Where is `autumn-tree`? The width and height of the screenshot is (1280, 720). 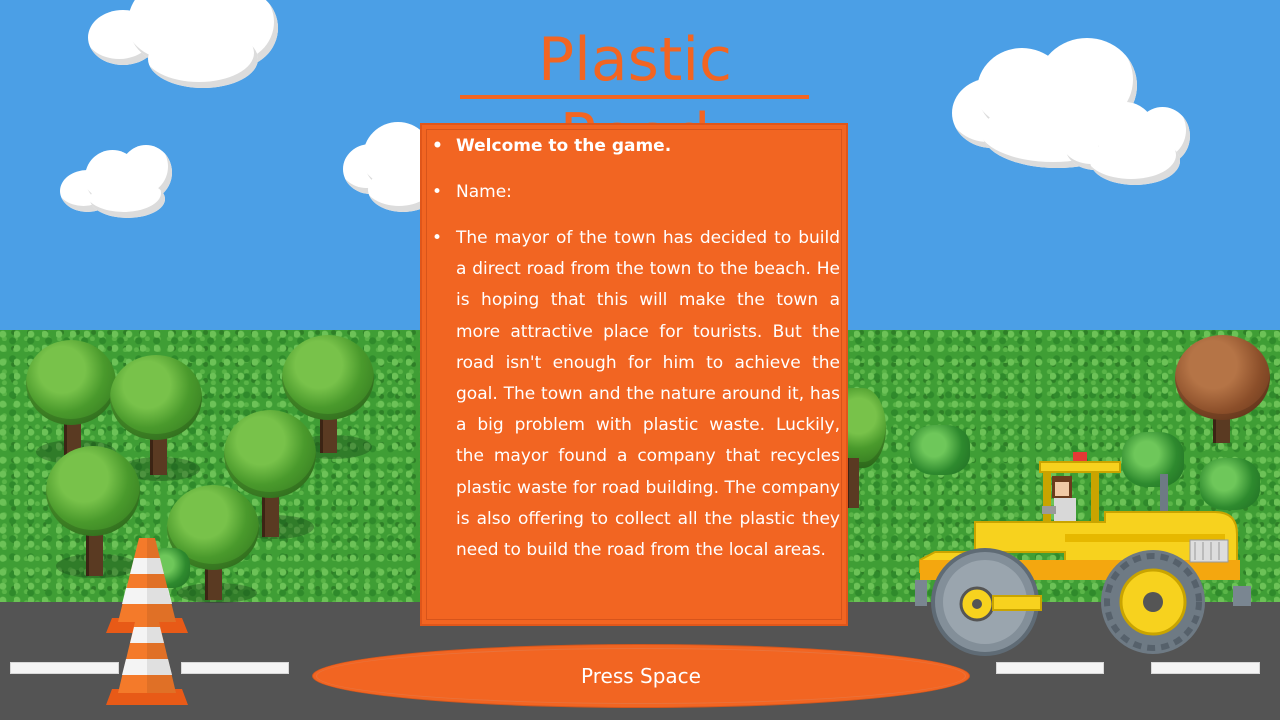
autumn-tree is located at coordinates (1222, 392).